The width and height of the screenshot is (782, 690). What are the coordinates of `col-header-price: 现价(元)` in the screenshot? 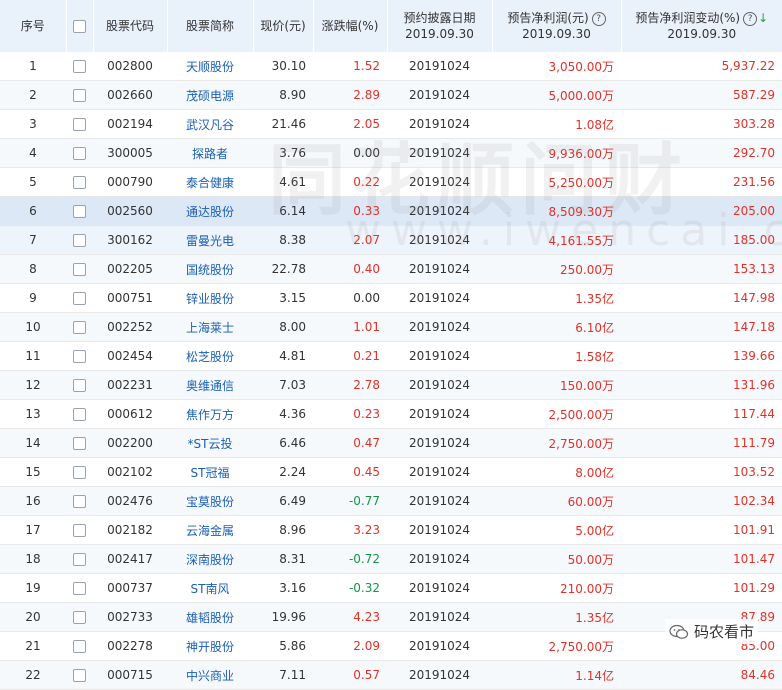 It's located at (283, 26).